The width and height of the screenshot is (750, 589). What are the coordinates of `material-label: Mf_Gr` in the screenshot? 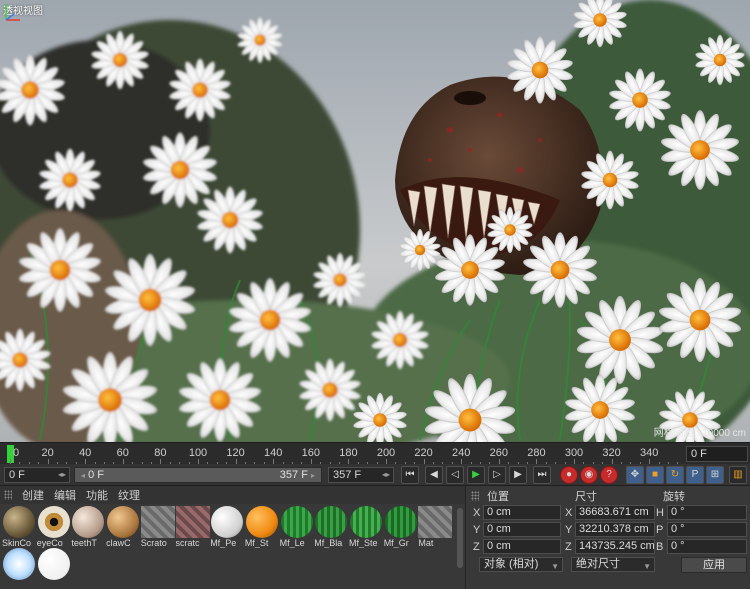 It's located at (396, 543).